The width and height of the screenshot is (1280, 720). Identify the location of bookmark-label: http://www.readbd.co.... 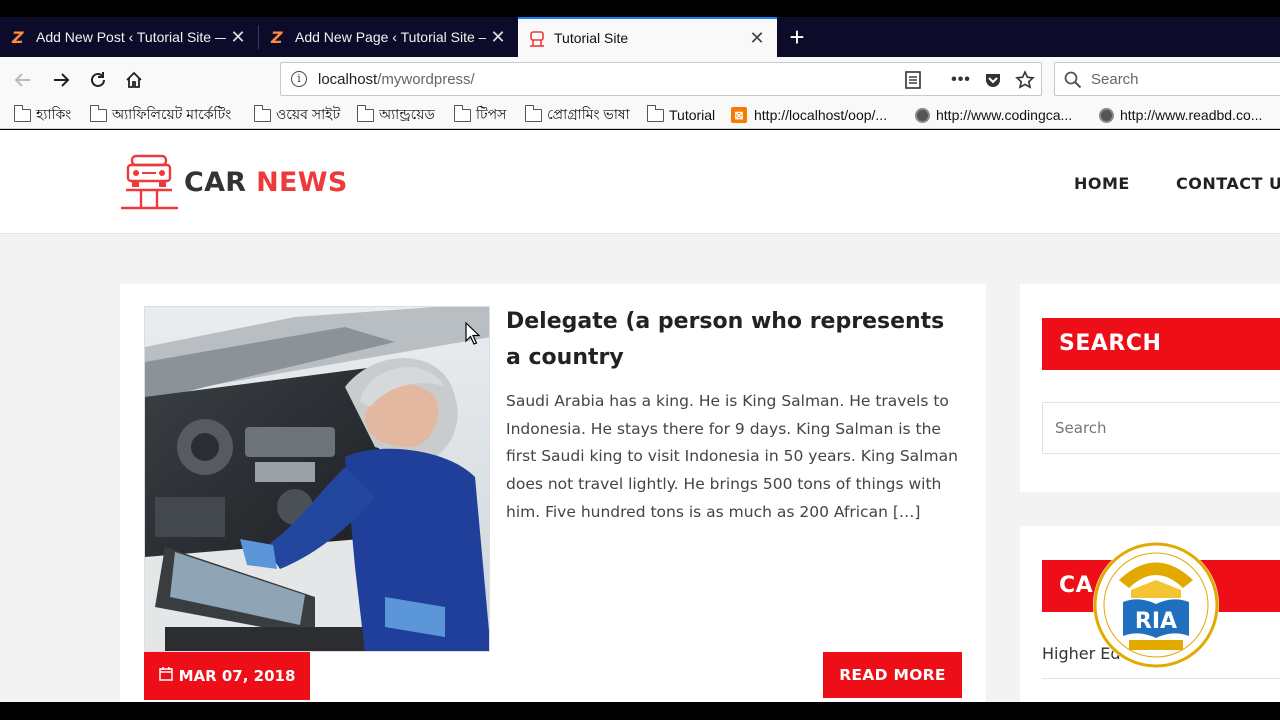
(1191, 115).